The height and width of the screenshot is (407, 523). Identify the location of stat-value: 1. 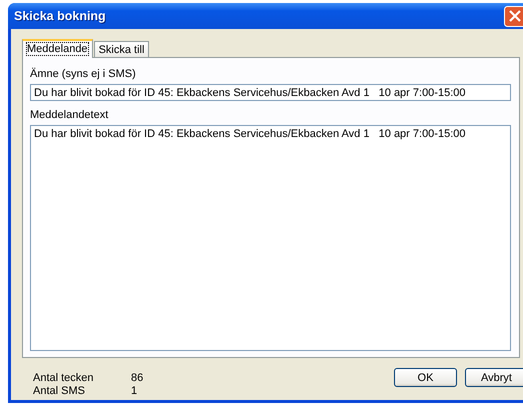
(134, 391).